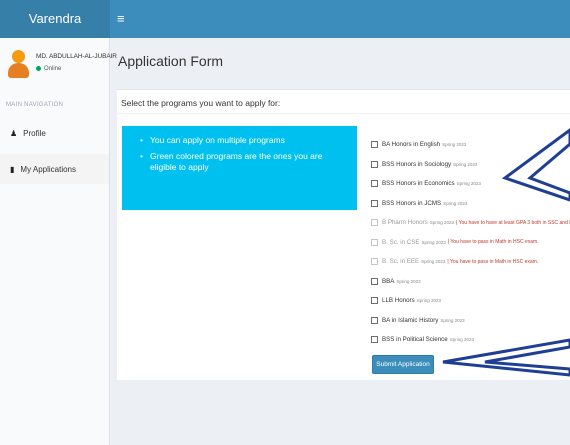 The width and height of the screenshot is (570, 445). Describe the element at coordinates (121, 19) in the screenshot. I see `hamburger-icon: ≡` at that location.